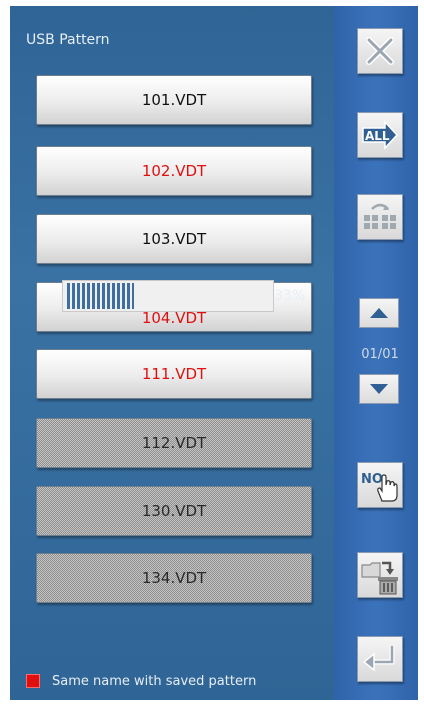 The image size is (424, 706). I want to click on invert-selection-button, so click(380, 217).